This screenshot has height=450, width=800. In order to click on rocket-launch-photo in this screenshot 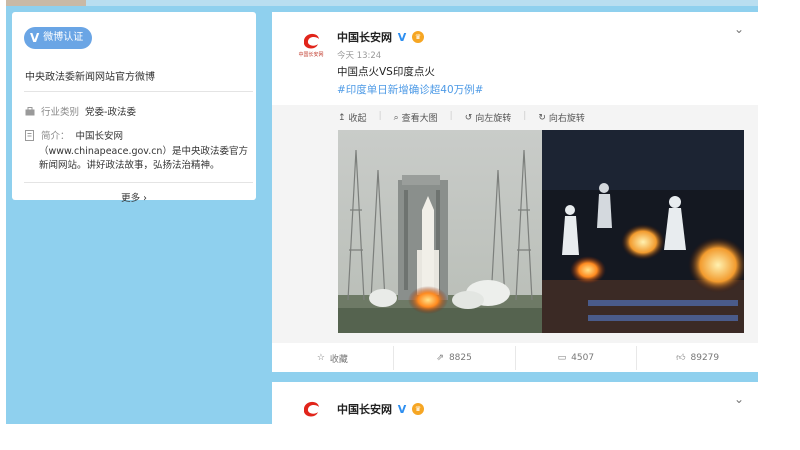, I will do `click(440, 231)`.